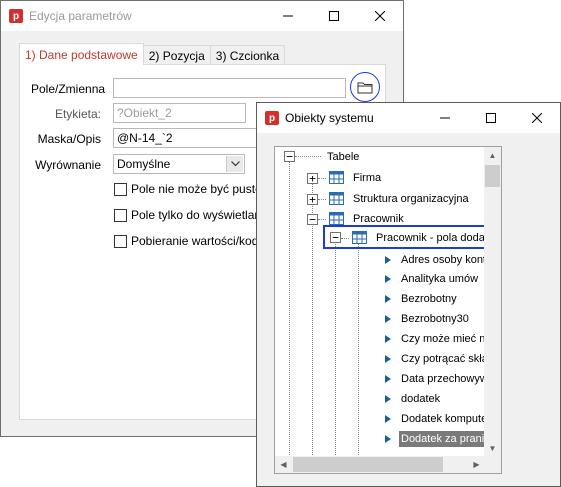  Describe the element at coordinates (144, 164) in the screenshot. I see `wyrownanie-value: Domyślne` at that location.